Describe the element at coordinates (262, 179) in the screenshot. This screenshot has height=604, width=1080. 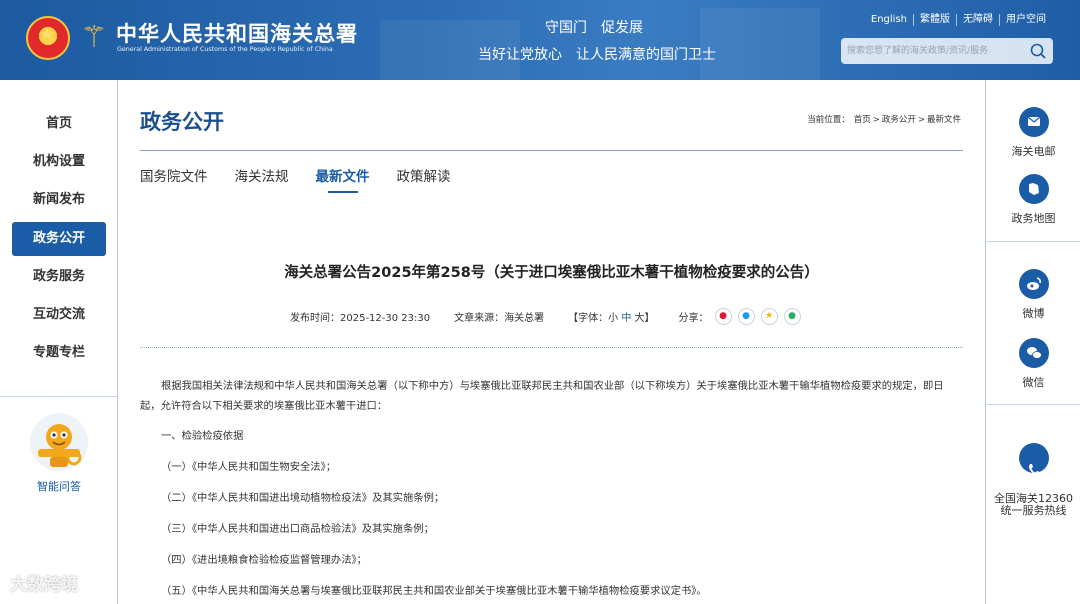
I see `tab-customs-regulations: 海关法规` at that location.